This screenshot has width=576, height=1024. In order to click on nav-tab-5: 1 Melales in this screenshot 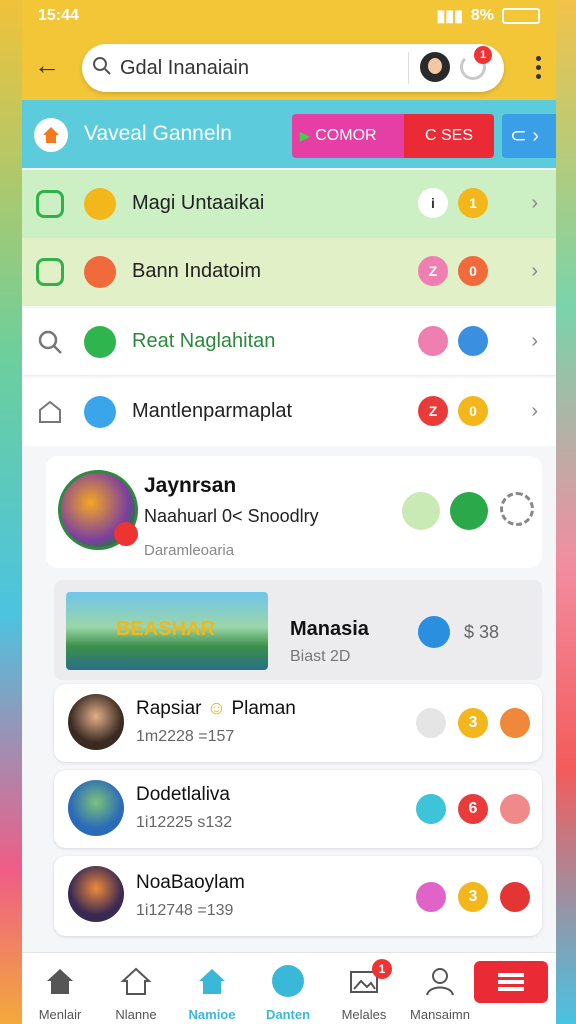, I will do `click(364, 988)`.